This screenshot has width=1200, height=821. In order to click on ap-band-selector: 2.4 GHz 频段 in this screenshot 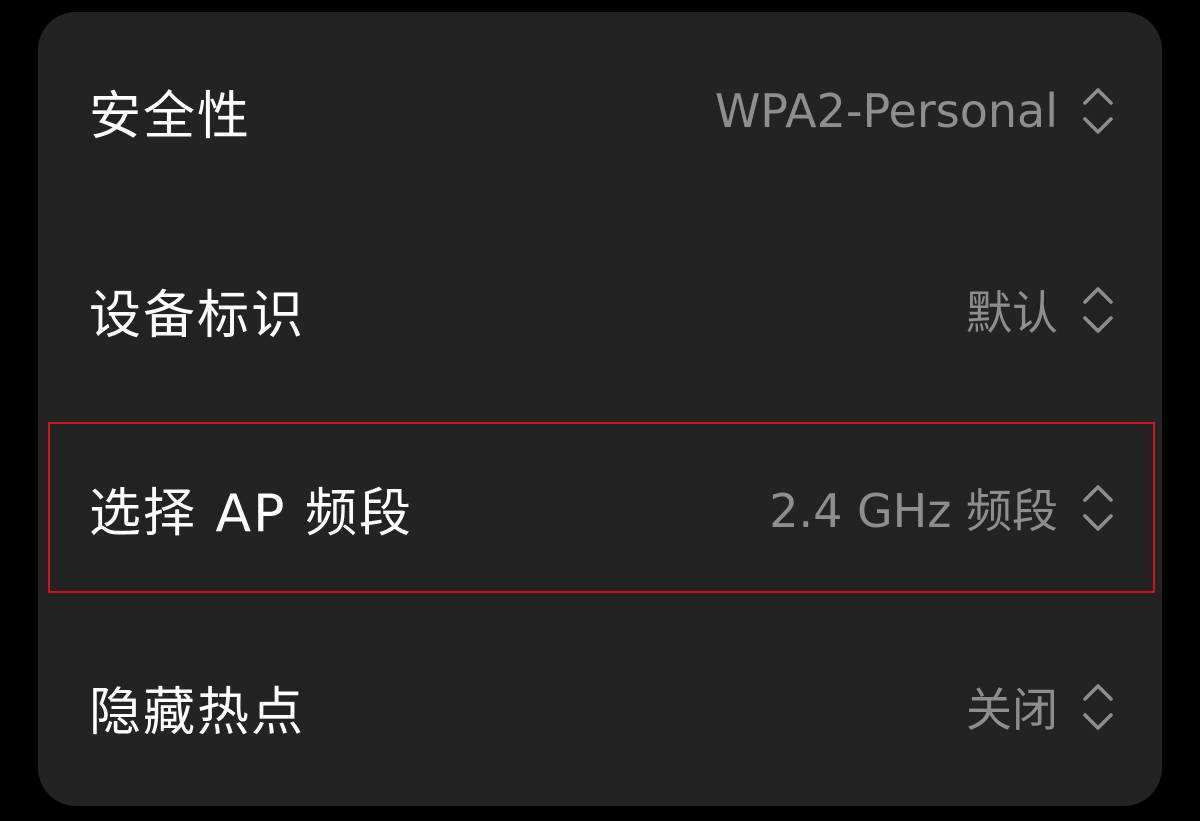, I will do `click(942, 508)`.